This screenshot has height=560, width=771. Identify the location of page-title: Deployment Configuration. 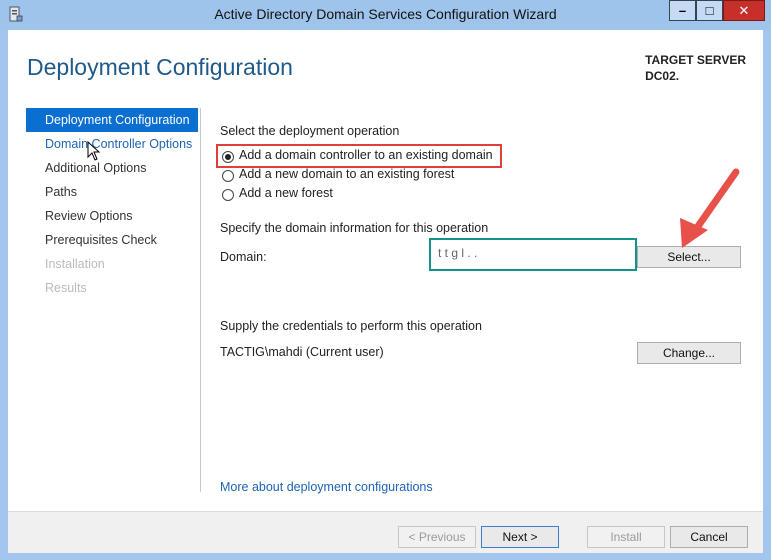
(160, 67).